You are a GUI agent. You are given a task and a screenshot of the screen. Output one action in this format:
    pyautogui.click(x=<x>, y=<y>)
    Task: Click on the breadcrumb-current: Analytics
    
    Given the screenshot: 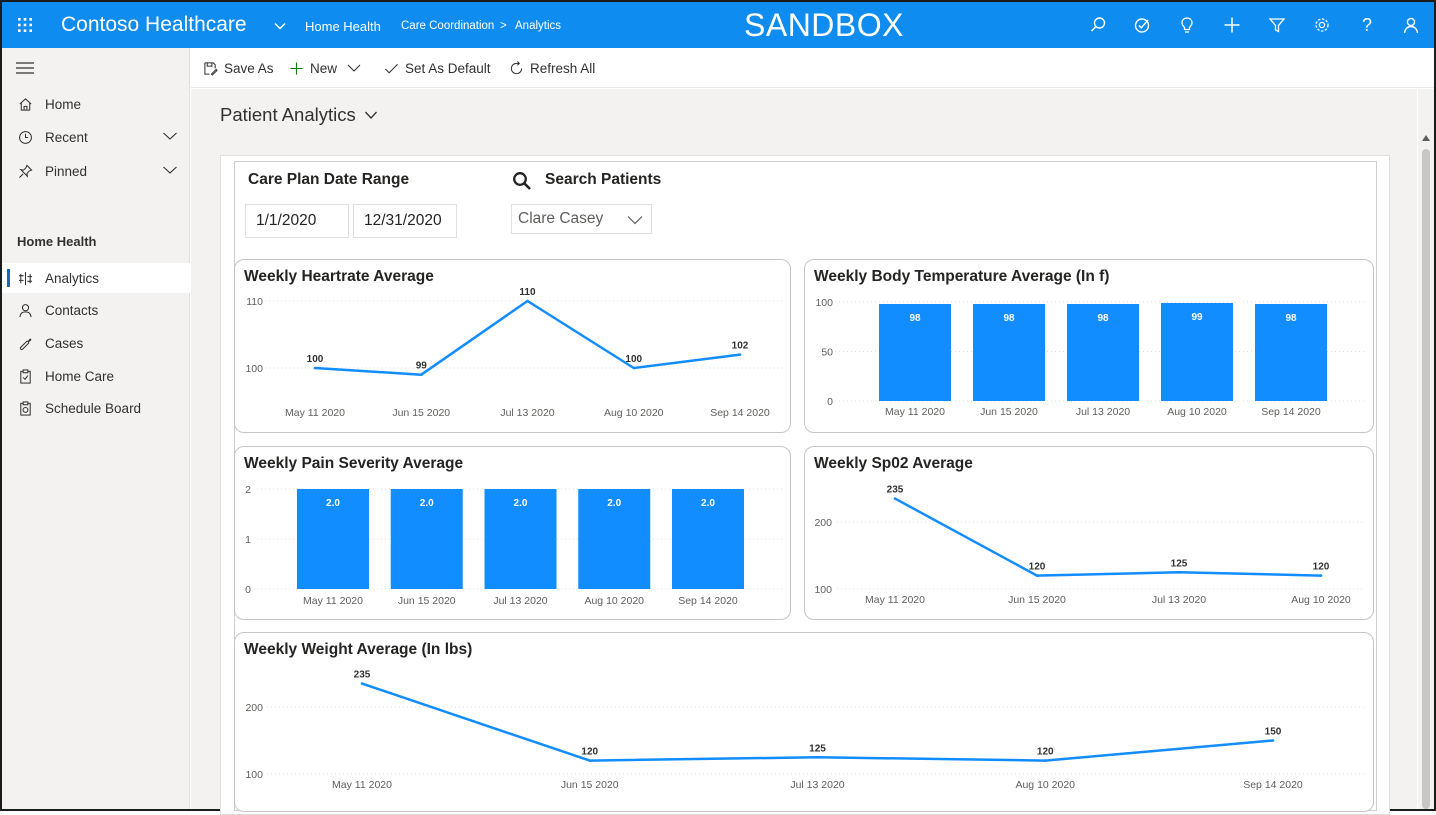 What is the action you would take?
    pyautogui.click(x=538, y=26)
    